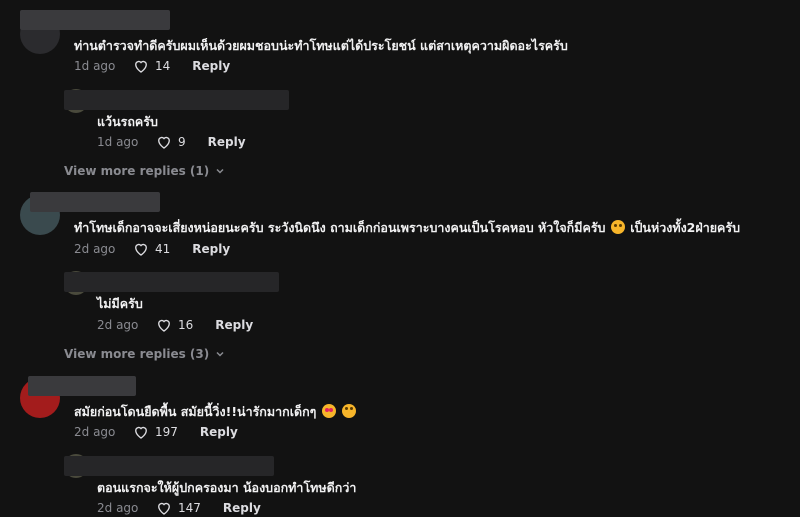 The height and width of the screenshot is (517, 800). What do you see at coordinates (186, 325) in the screenshot?
I see `like-count: 16` at bounding box center [186, 325].